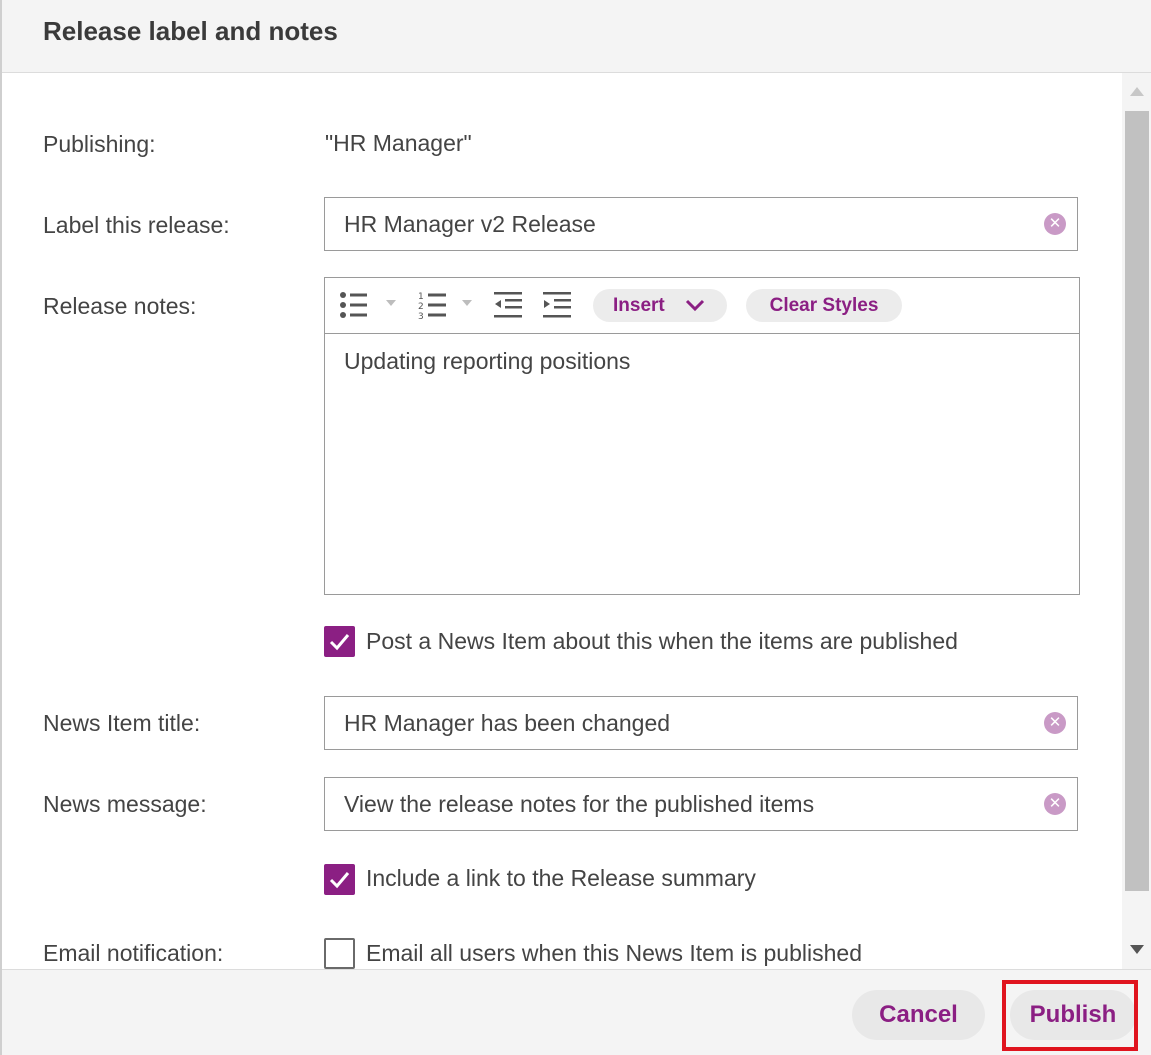  I want to click on cancel-button: Cancel, so click(918, 1015).